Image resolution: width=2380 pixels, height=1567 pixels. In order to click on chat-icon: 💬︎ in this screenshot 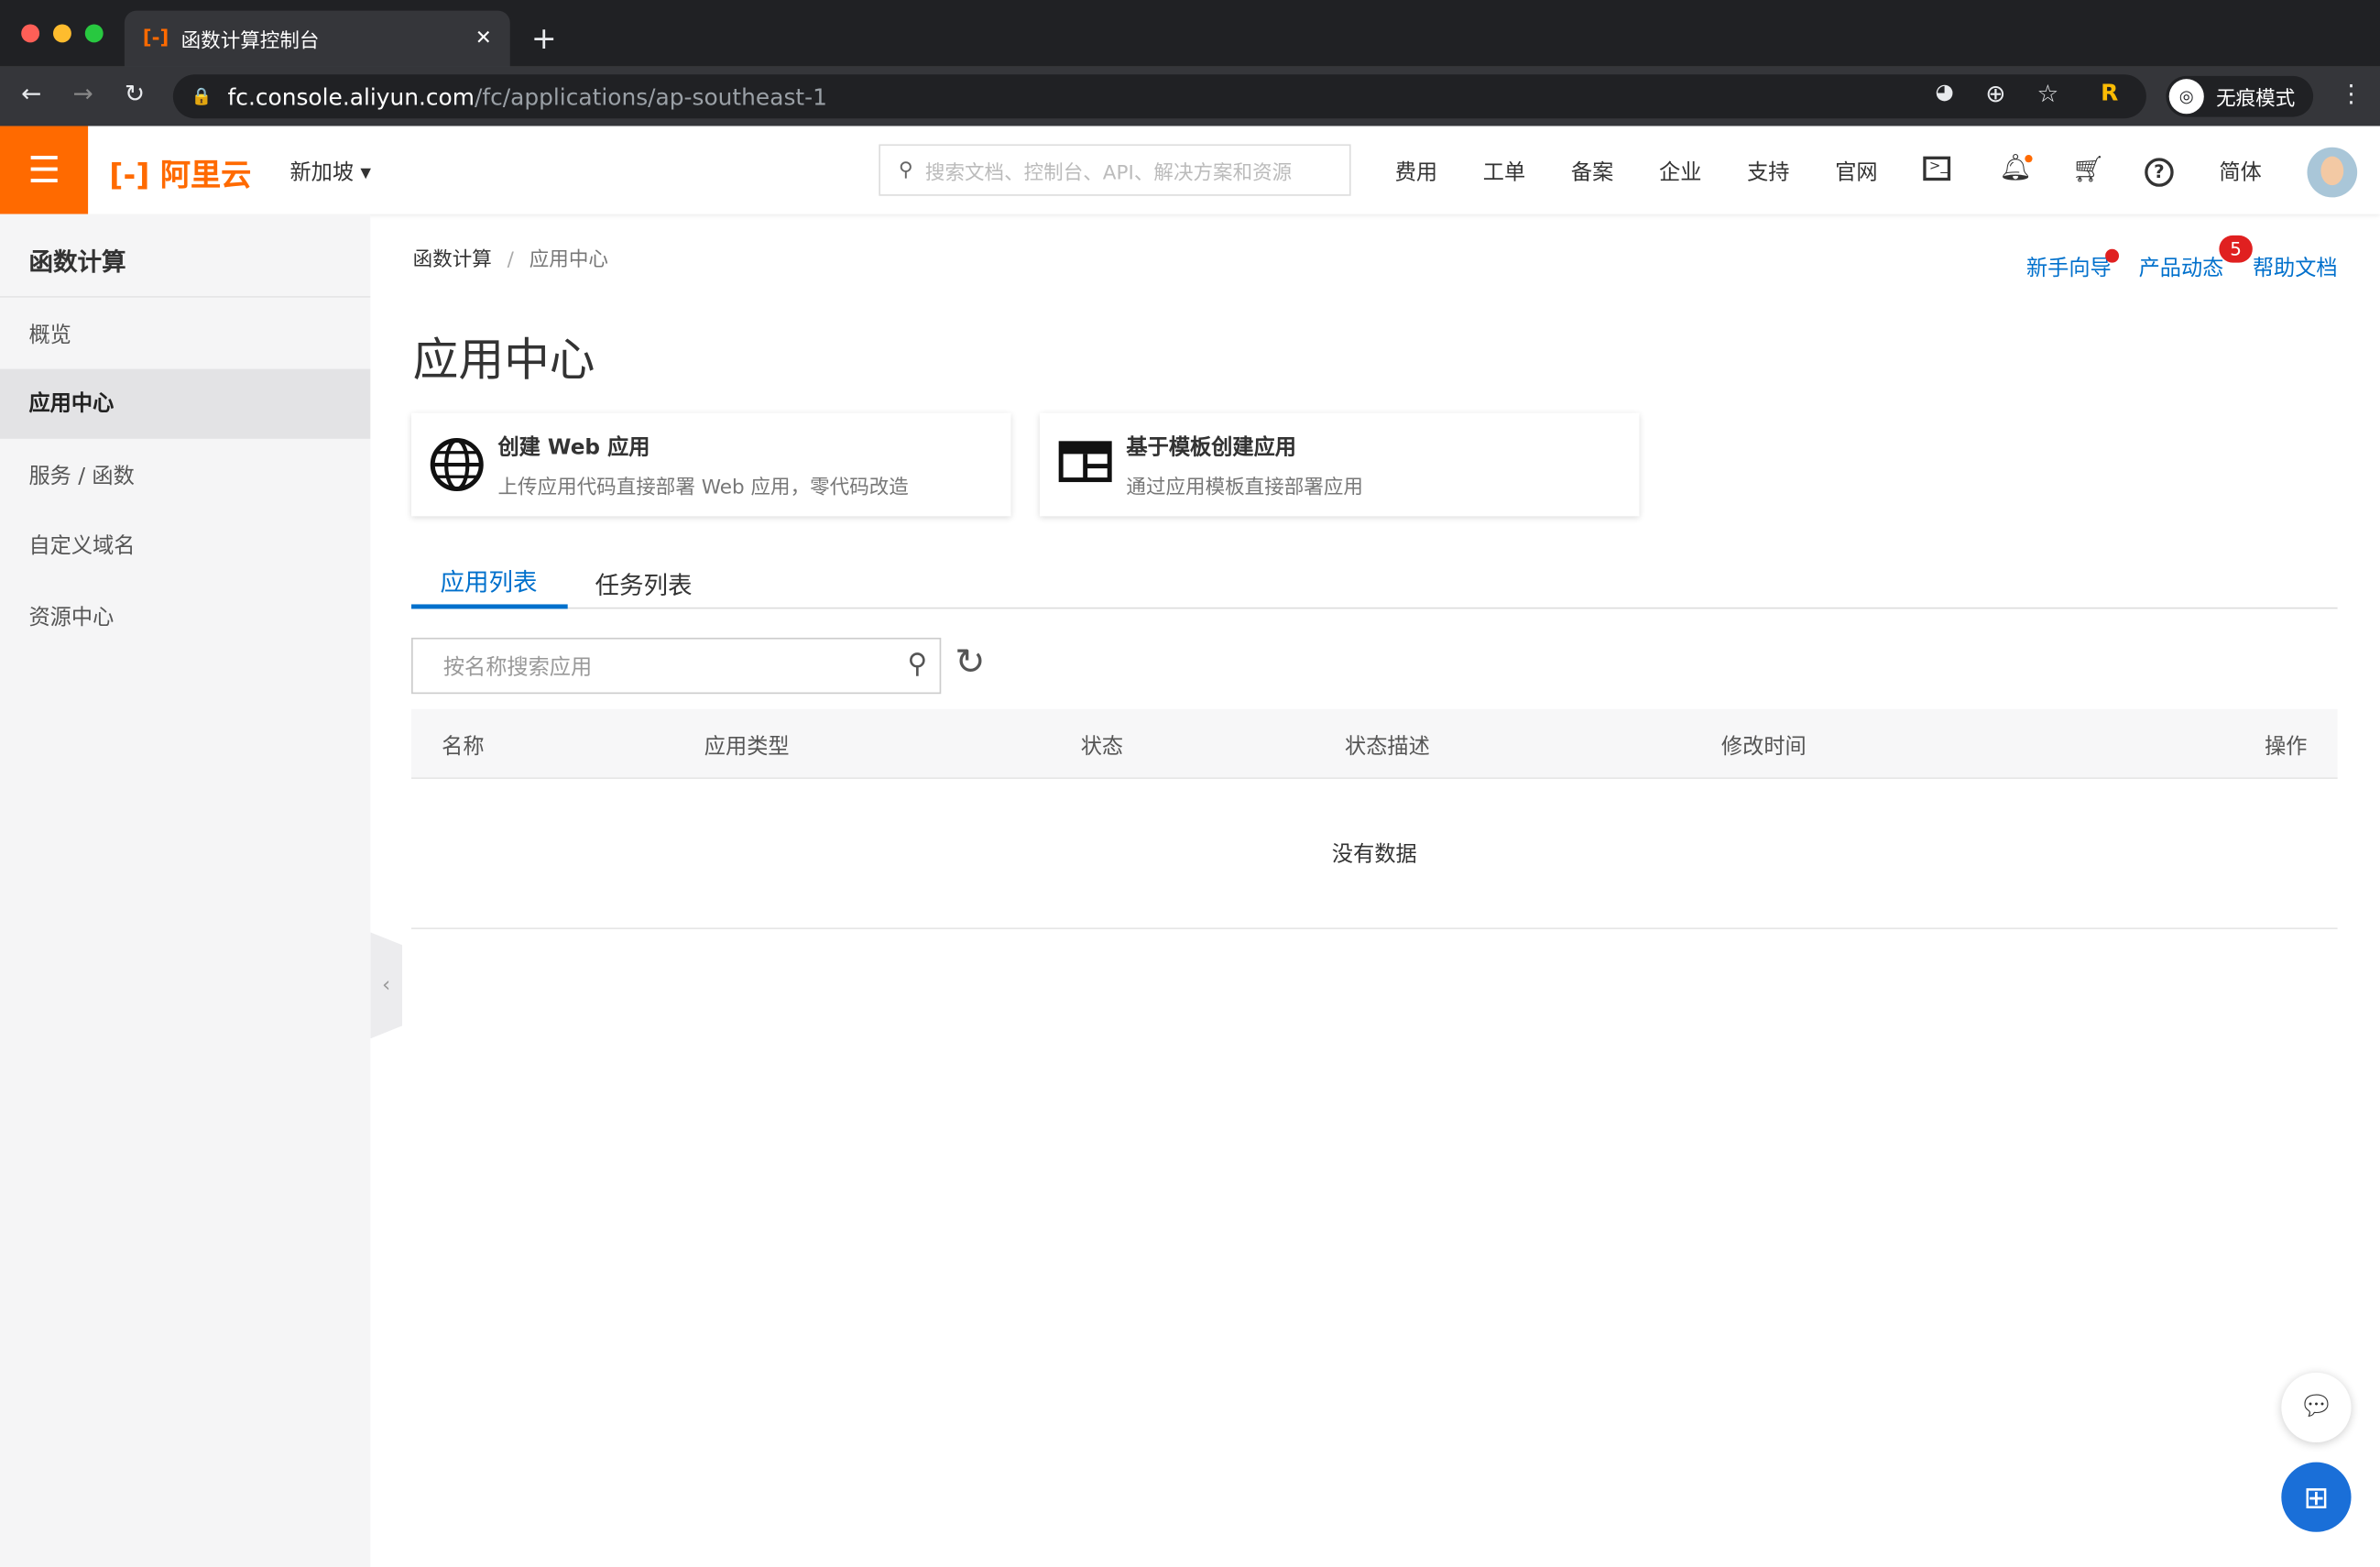, I will do `click(2316, 1406)`.